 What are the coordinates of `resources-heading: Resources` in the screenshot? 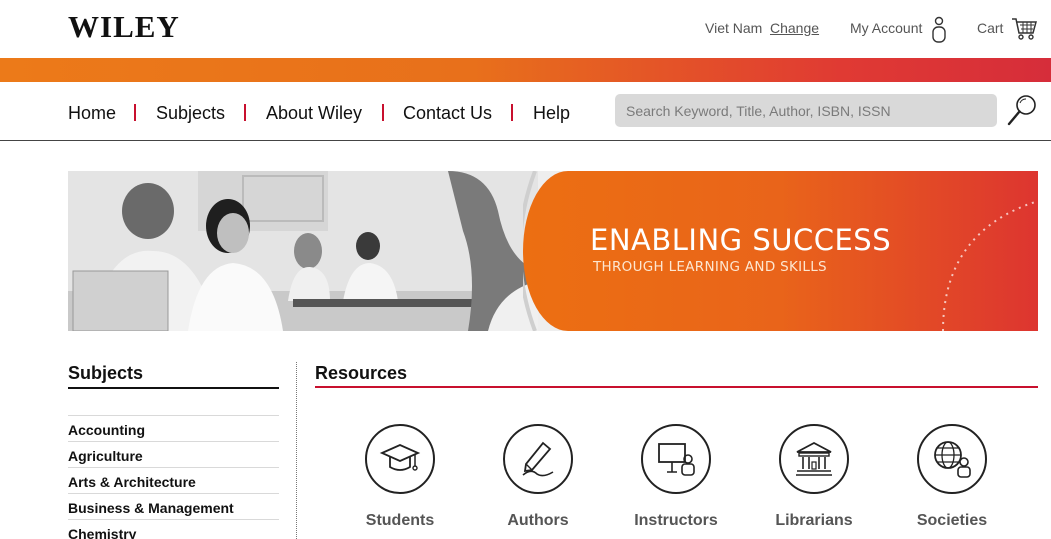 It's located at (361, 373).